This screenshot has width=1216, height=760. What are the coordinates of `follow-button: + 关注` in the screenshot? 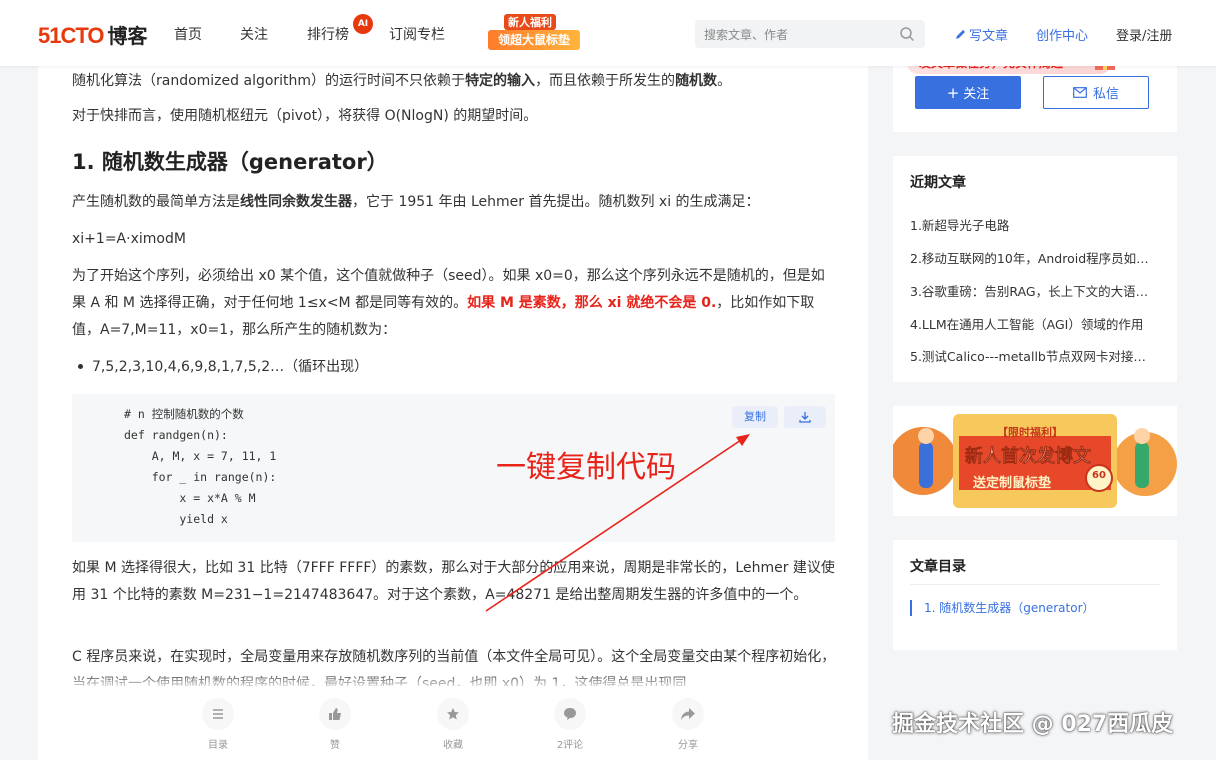 It's located at (968, 92).